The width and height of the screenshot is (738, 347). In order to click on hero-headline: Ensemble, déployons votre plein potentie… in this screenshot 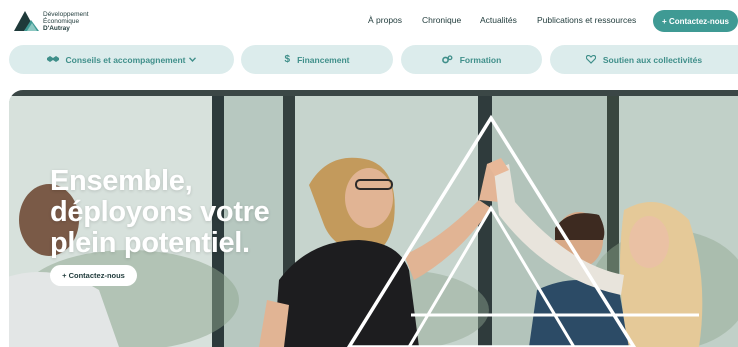, I will do `click(160, 212)`.